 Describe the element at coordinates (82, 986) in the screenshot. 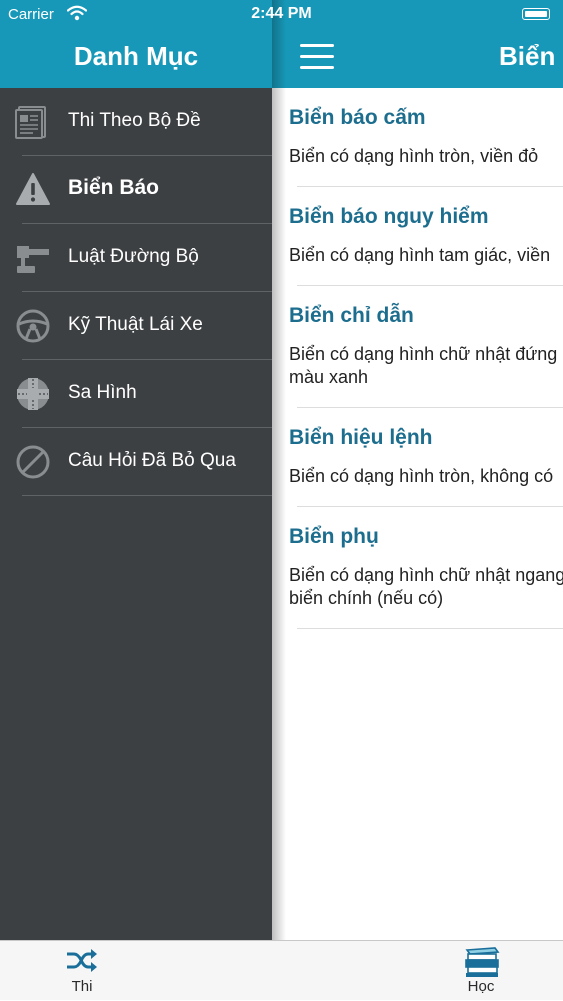

I see `tab-label: Thi` at that location.